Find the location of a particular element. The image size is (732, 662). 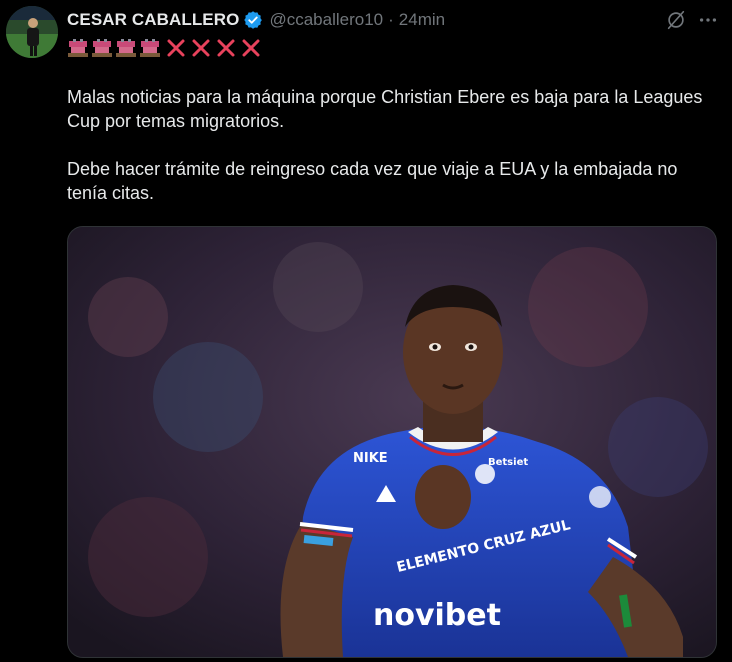

author-name: CESAR CABALLERO is located at coordinates (153, 20).